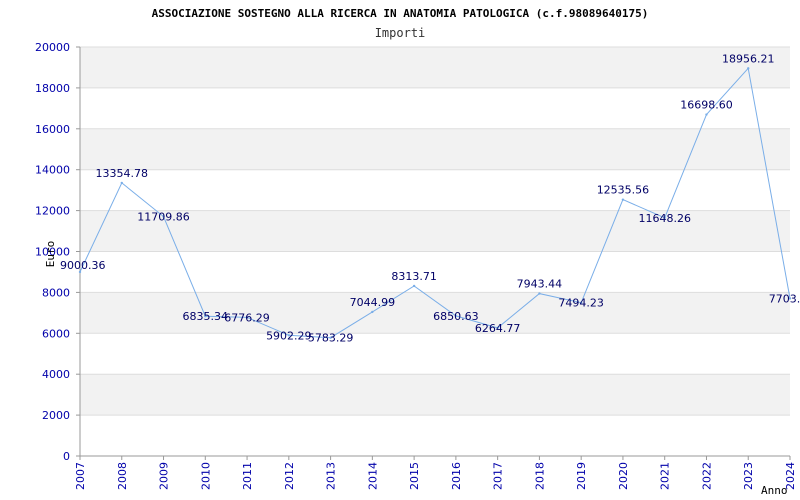 This screenshot has width=800, height=500. I want to click on y-tick-label: 4000, so click(56, 374).